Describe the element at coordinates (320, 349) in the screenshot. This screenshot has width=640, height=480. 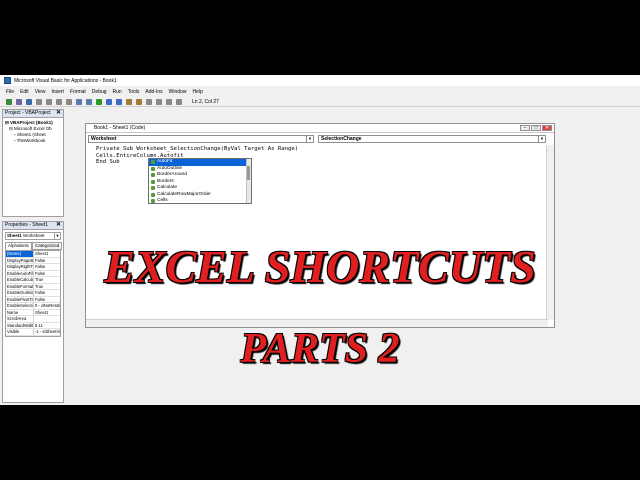
I see `overlay-subtitle: PARTS 2` at that location.